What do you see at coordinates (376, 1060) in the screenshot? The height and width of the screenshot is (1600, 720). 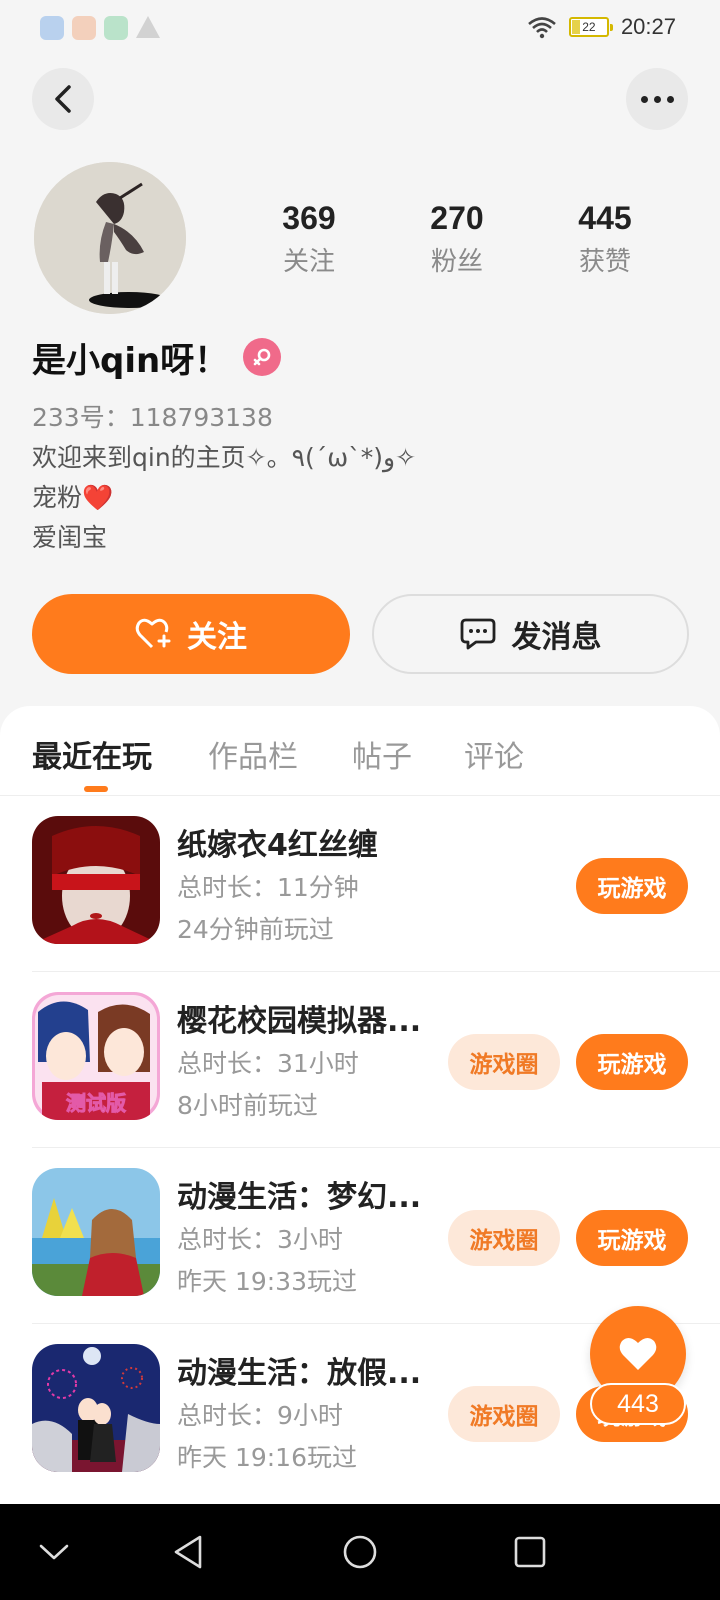 I see `game-list-item: 测试版 樱花校园模拟器... 总时长：31小时 8小时前玩过 游戏圈 玩游戏` at bounding box center [376, 1060].